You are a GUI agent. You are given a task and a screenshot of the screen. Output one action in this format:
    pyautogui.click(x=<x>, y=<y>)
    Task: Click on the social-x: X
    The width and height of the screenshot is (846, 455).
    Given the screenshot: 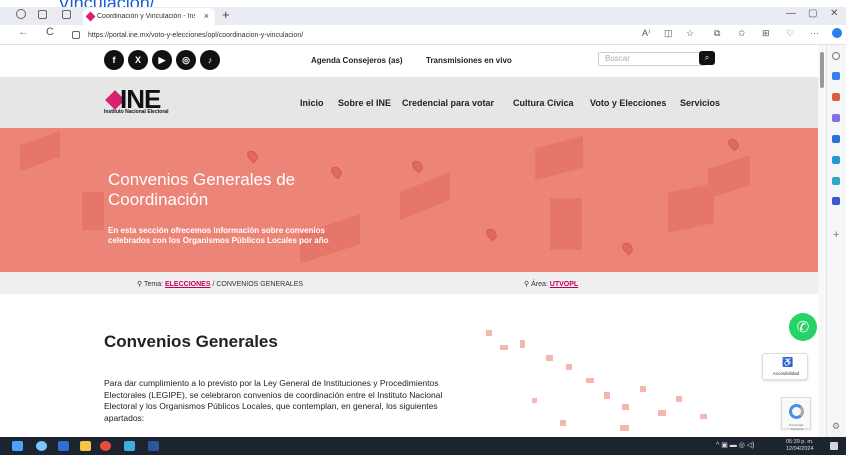 What is the action you would take?
    pyautogui.click(x=138, y=60)
    